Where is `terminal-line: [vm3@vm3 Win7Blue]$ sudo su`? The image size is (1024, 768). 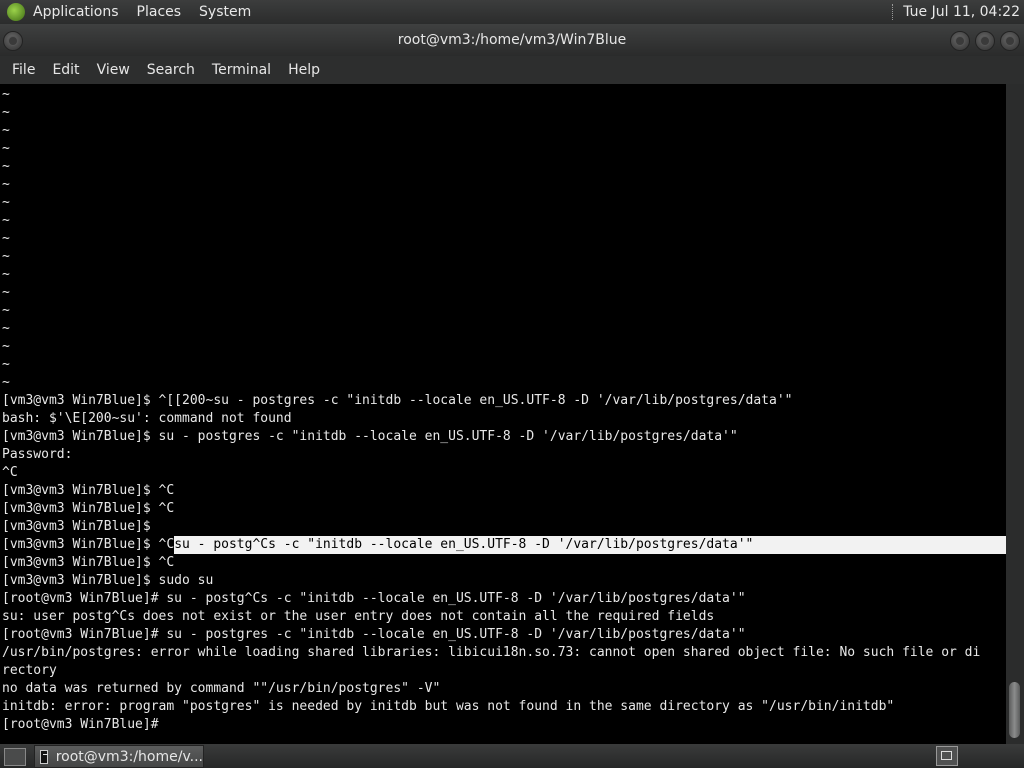
terminal-line: [vm3@vm3 Win7Blue]$ sudo su is located at coordinates (503, 581).